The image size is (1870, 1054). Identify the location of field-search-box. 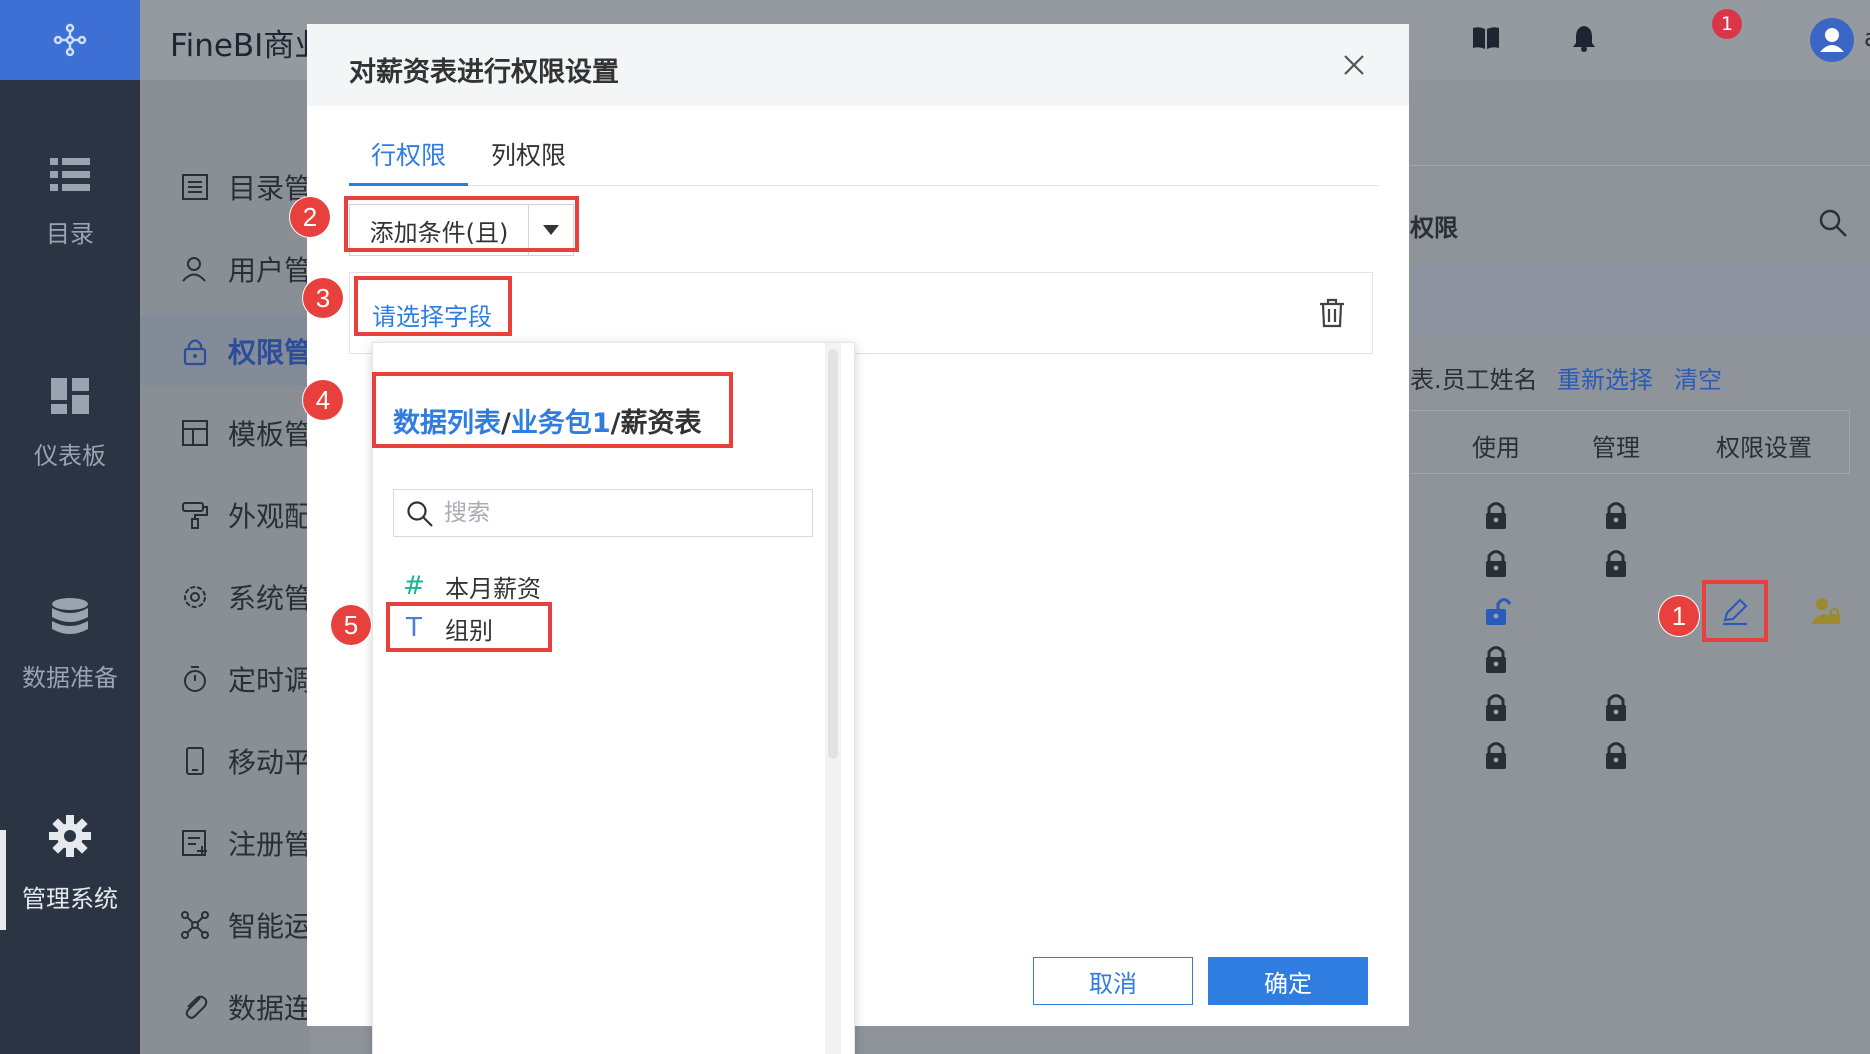
(603, 513).